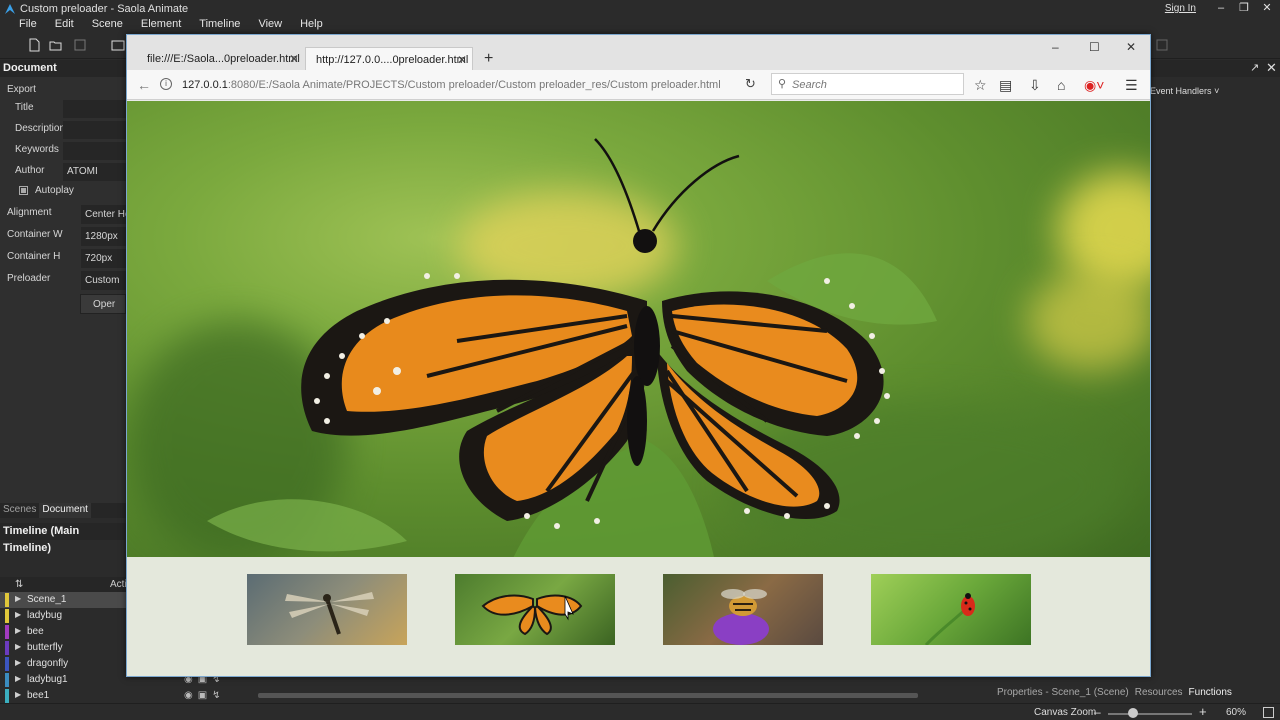 This screenshot has width=1280, height=720. What do you see at coordinates (67, 214) in the screenshot?
I see `alignment-row: Alignment Center Hor` at bounding box center [67, 214].